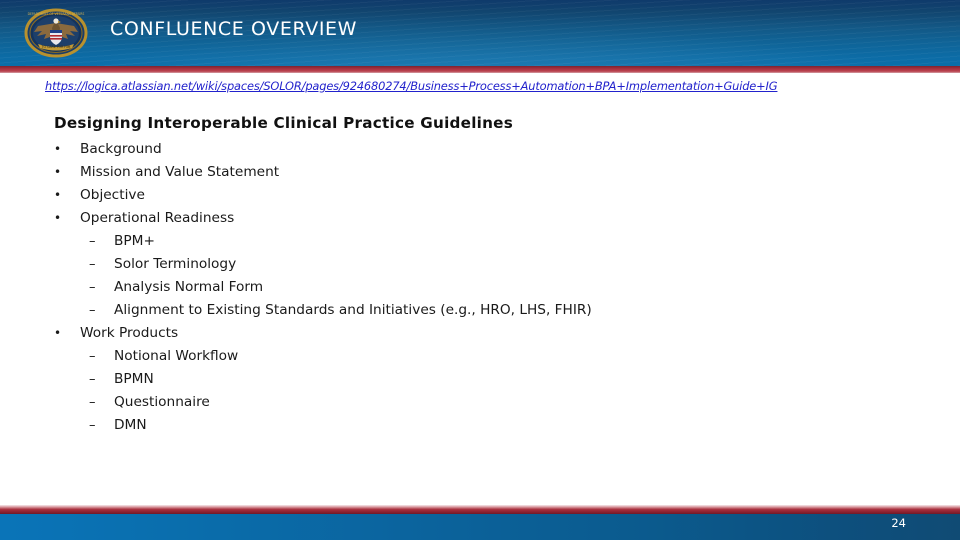 The height and width of the screenshot is (540, 960). I want to click on list-item: – Questionnaire, so click(480, 402).